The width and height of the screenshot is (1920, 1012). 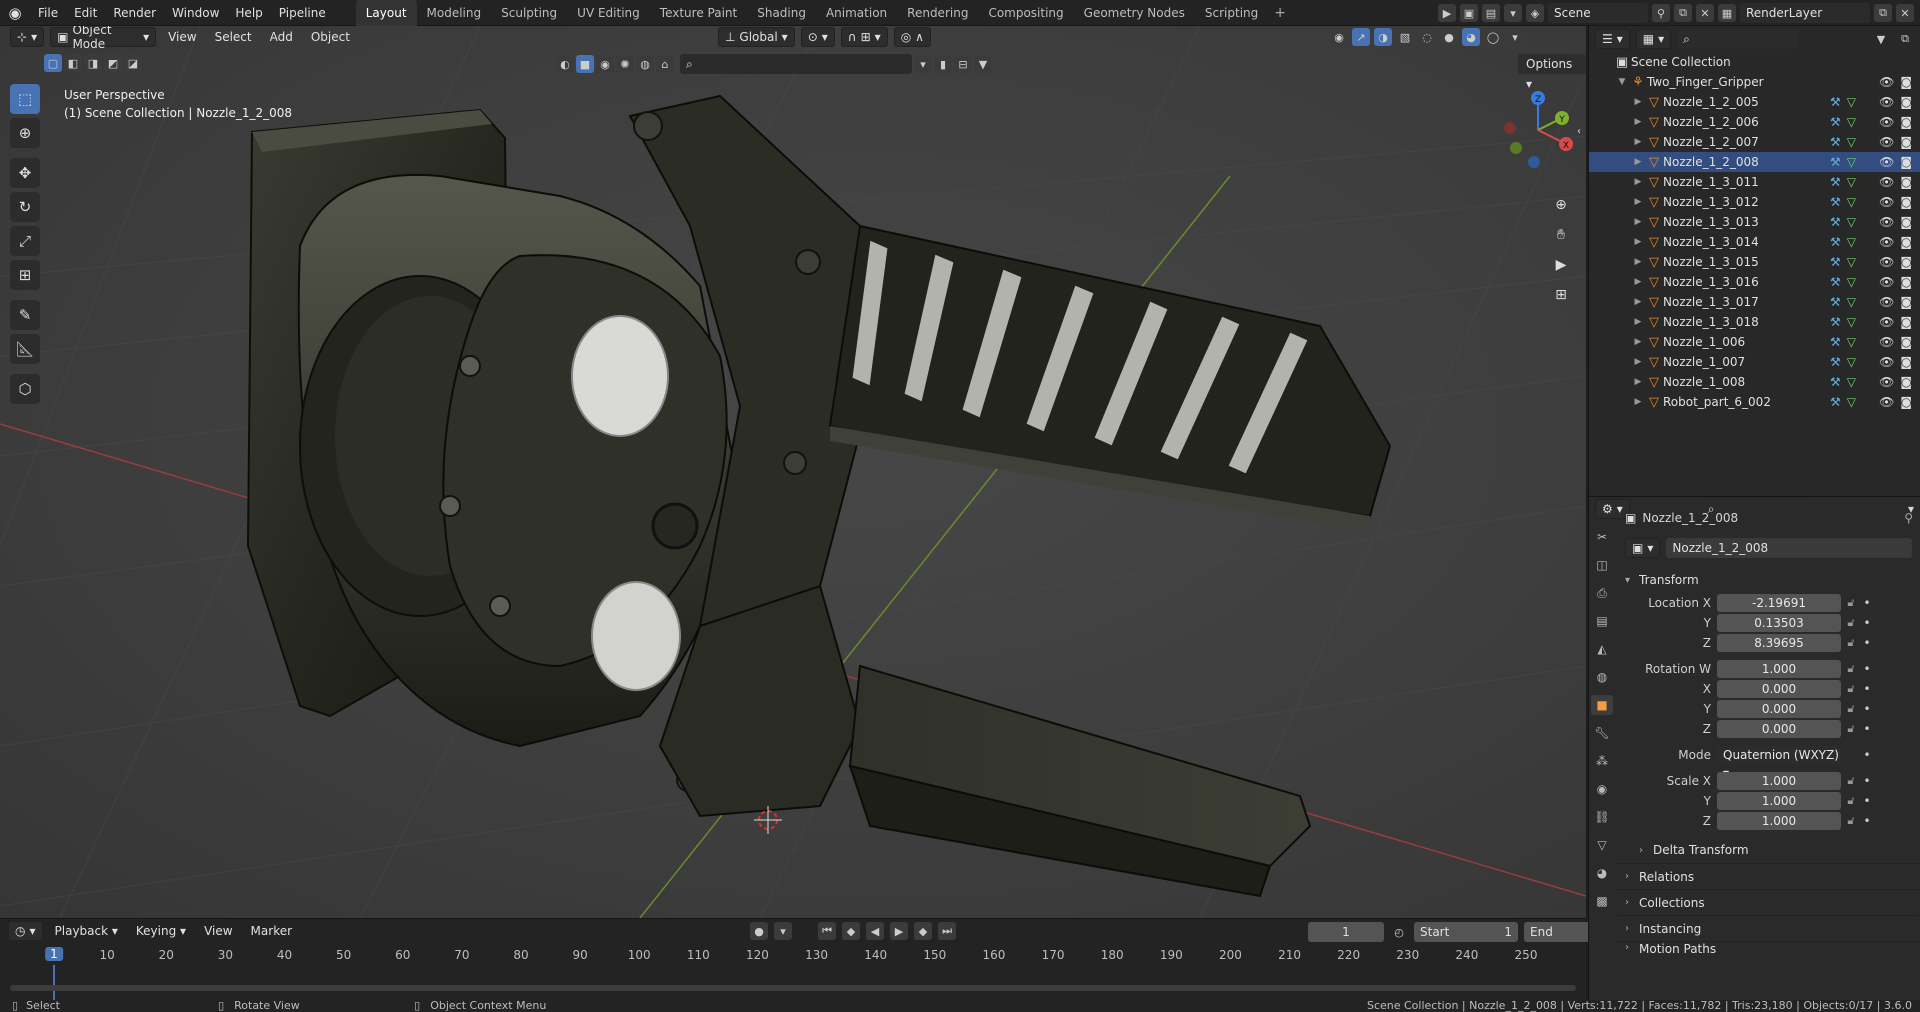 What do you see at coordinates (134, 13) in the screenshot?
I see `menu-render: Render` at bounding box center [134, 13].